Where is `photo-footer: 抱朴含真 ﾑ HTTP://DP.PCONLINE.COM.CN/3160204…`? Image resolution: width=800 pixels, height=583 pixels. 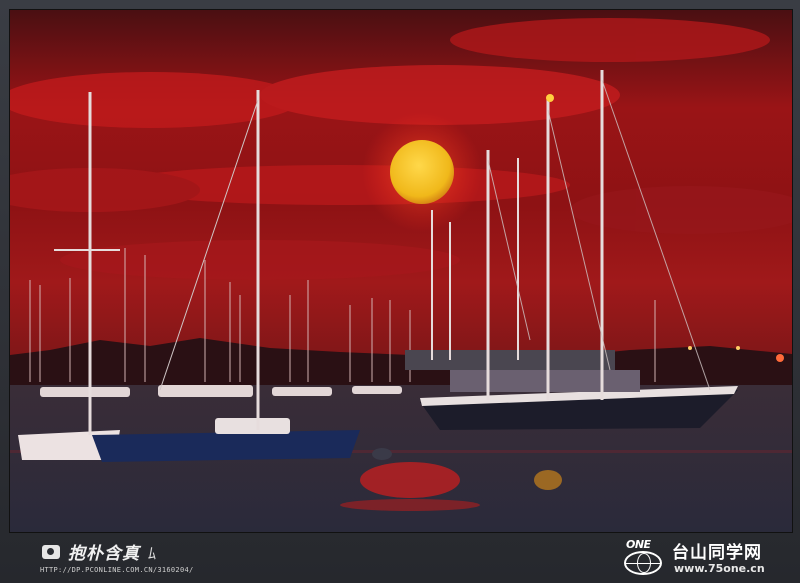
photo-footer: 抱朴含真 ﾑ HTTP://DP.PCONLINE.COM.CN/3160204… is located at coordinates (400, 558).